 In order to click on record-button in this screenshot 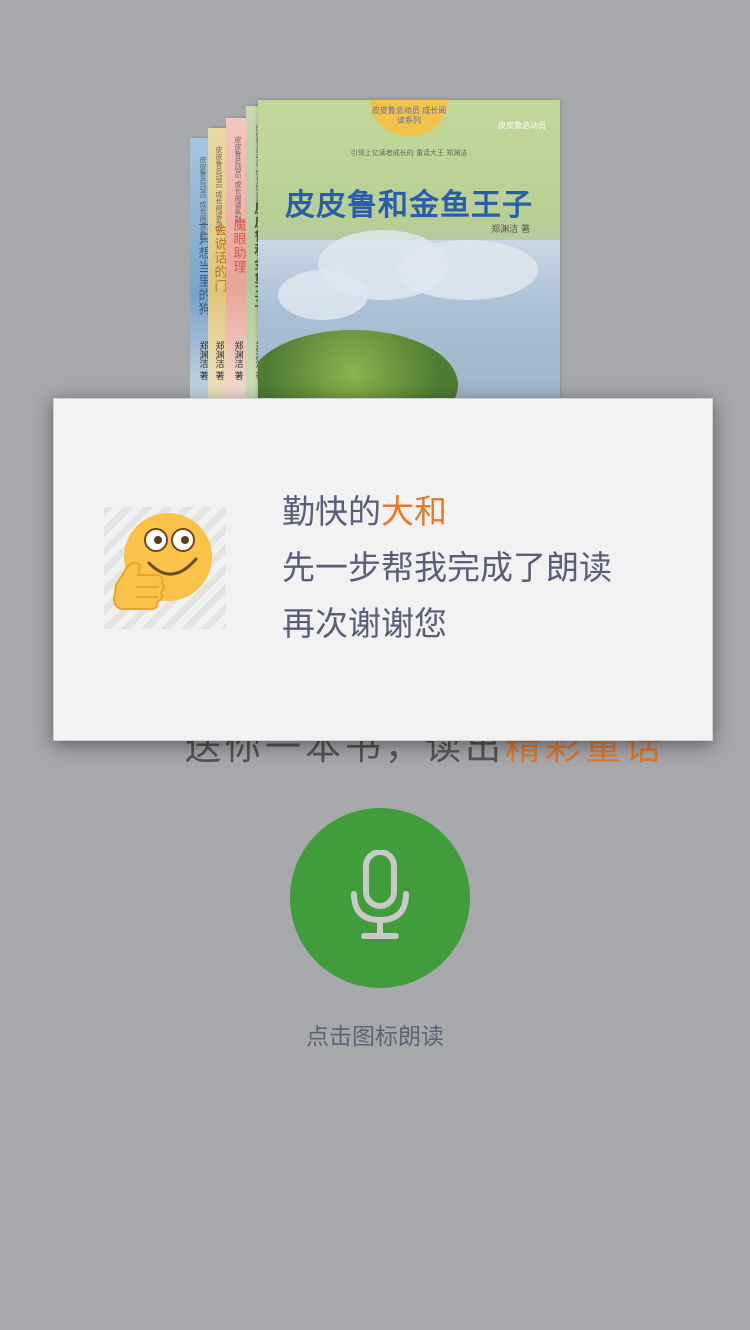, I will do `click(380, 898)`.